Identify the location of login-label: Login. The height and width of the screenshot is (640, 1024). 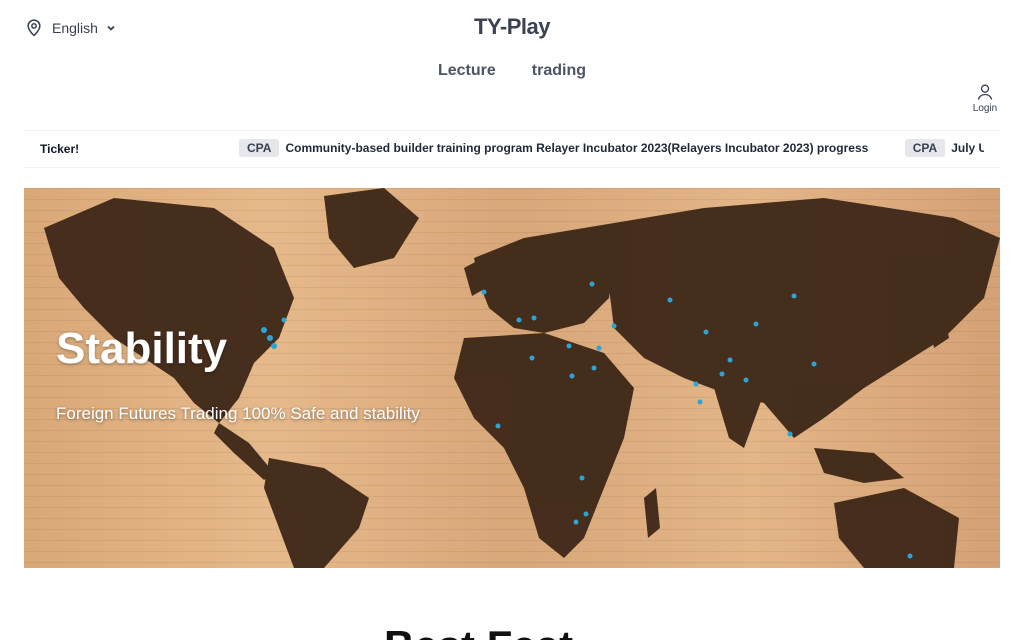
(985, 108).